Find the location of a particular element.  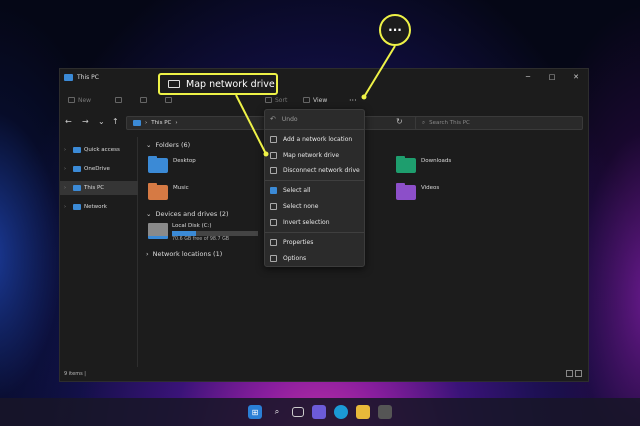

circle-leader-line is located at coordinates (379, 71).